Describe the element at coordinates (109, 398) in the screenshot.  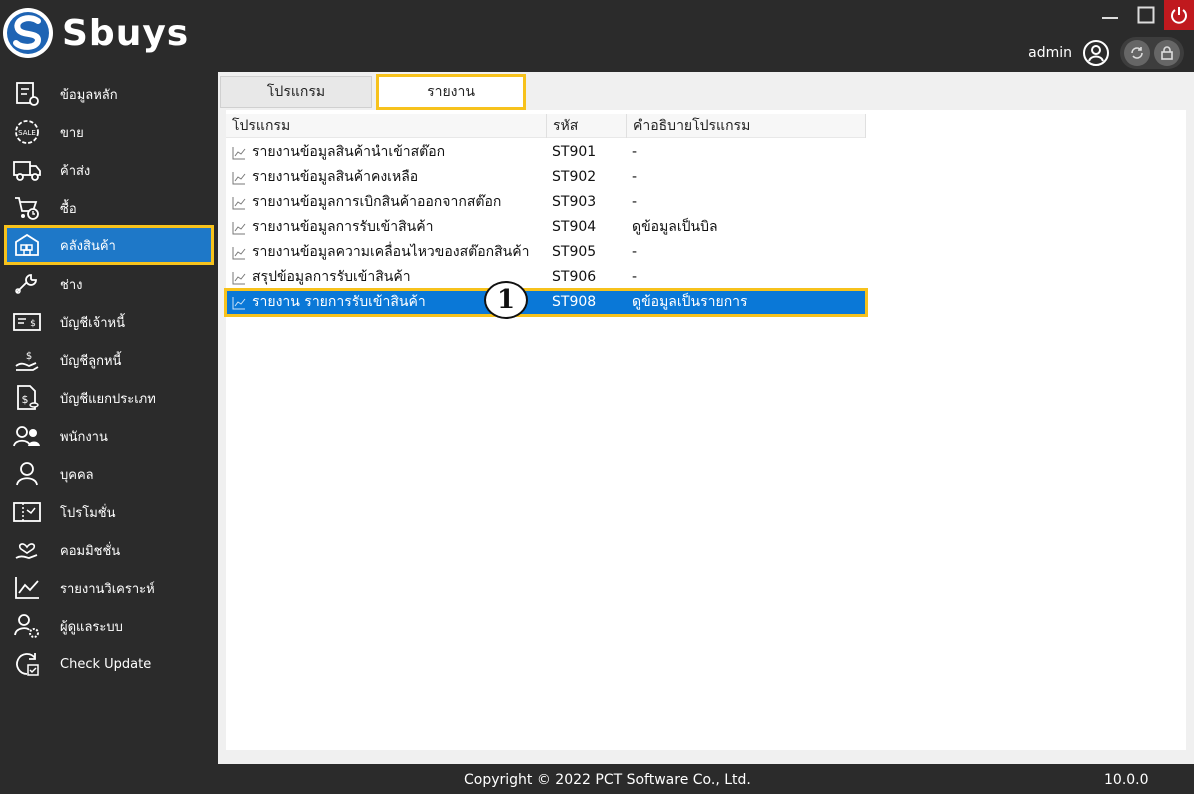
I see `sidebar-item-ledger: $ บัญชีแยกประเภท` at that location.